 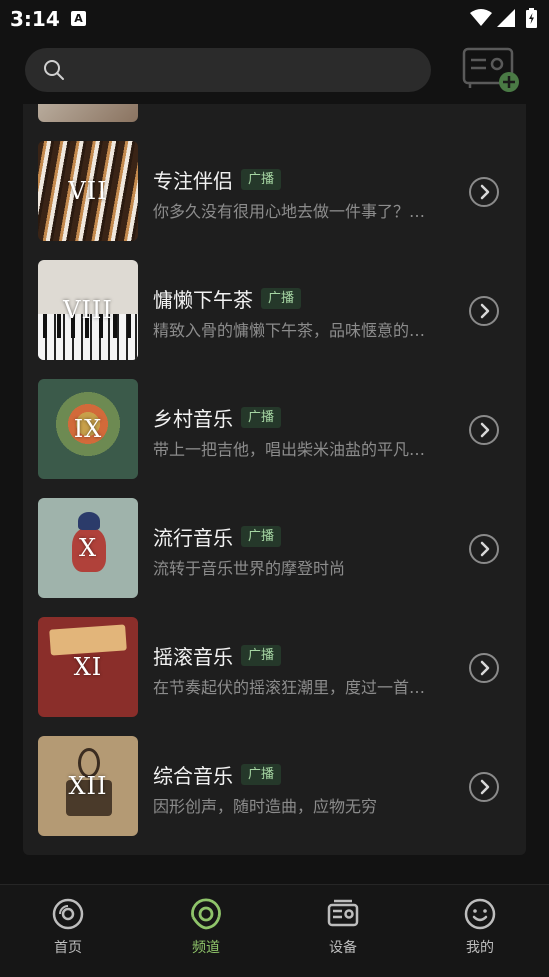 I want to click on nav-mine: 我的, so click(x=480, y=927).